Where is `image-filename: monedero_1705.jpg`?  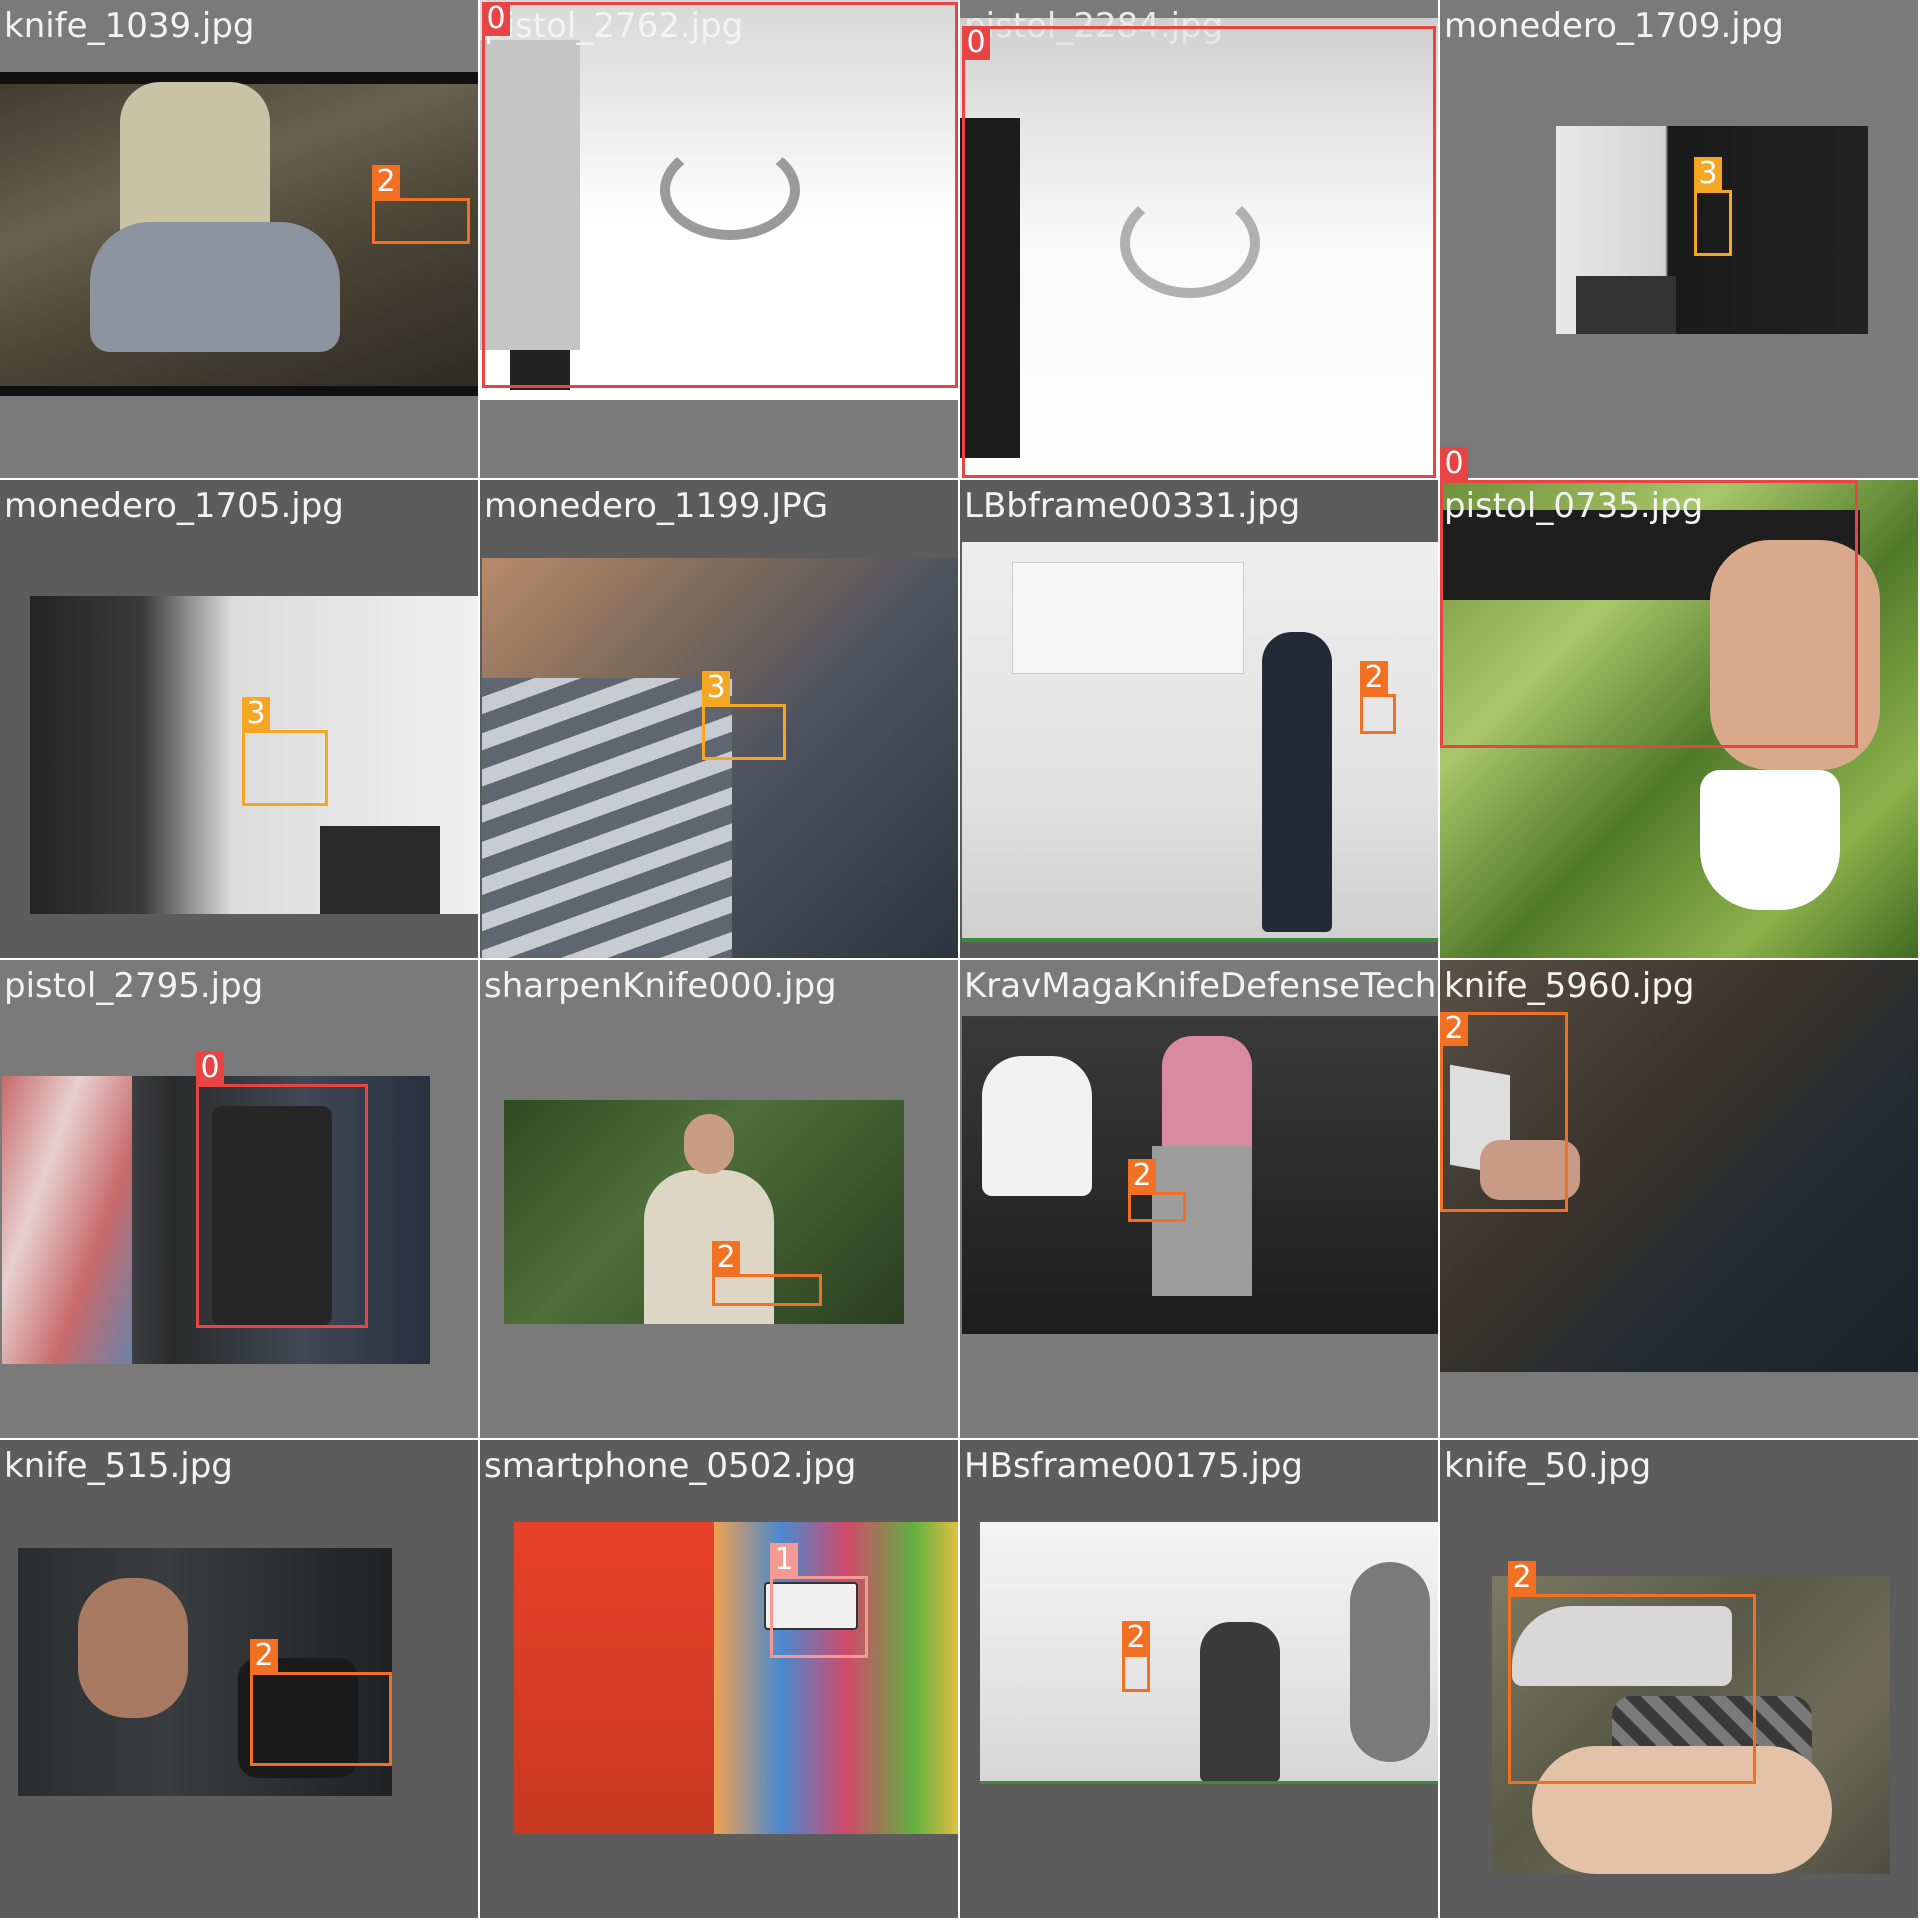 image-filename: monedero_1705.jpg is located at coordinates (174, 506).